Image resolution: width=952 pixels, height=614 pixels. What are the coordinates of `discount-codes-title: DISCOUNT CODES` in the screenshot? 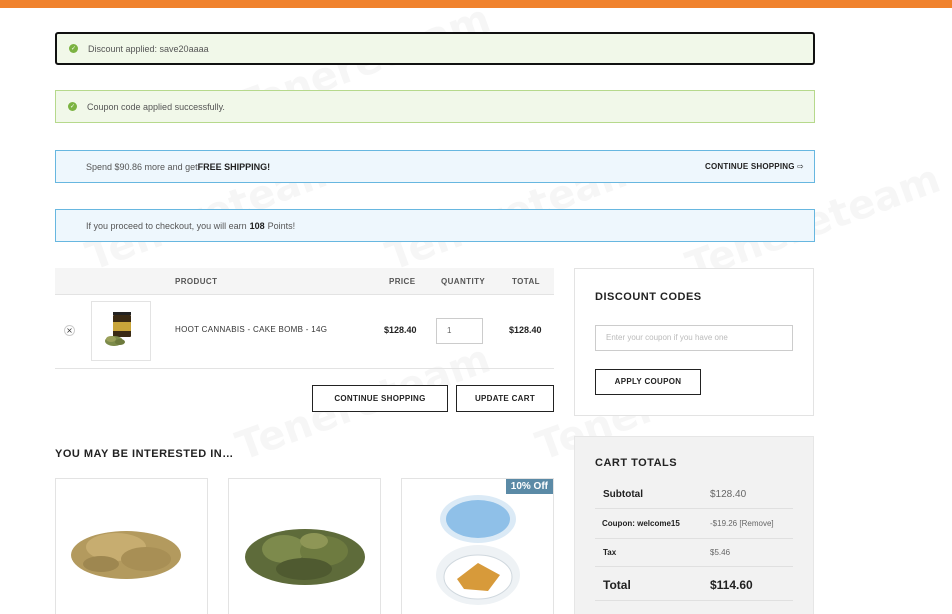 It's located at (648, 297).